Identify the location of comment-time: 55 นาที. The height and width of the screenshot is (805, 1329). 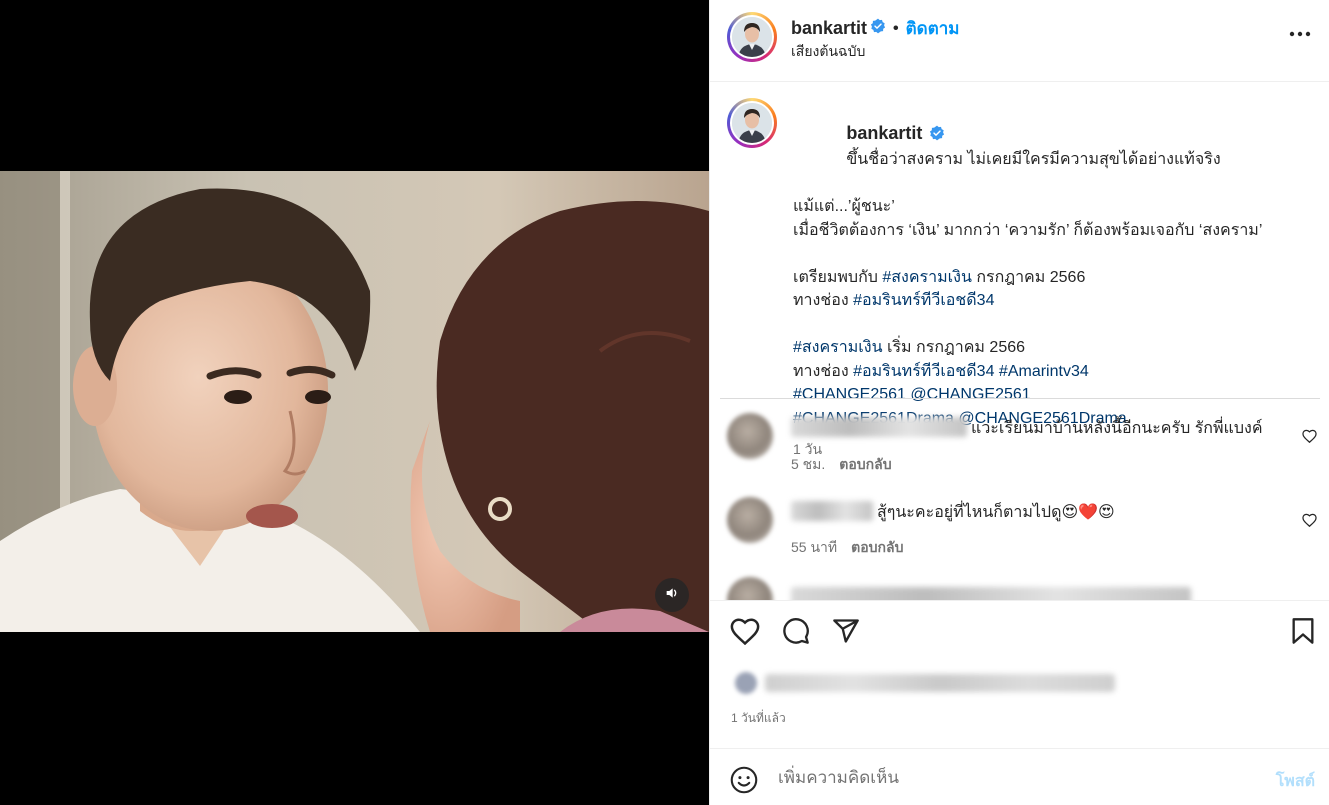
(814, 547).